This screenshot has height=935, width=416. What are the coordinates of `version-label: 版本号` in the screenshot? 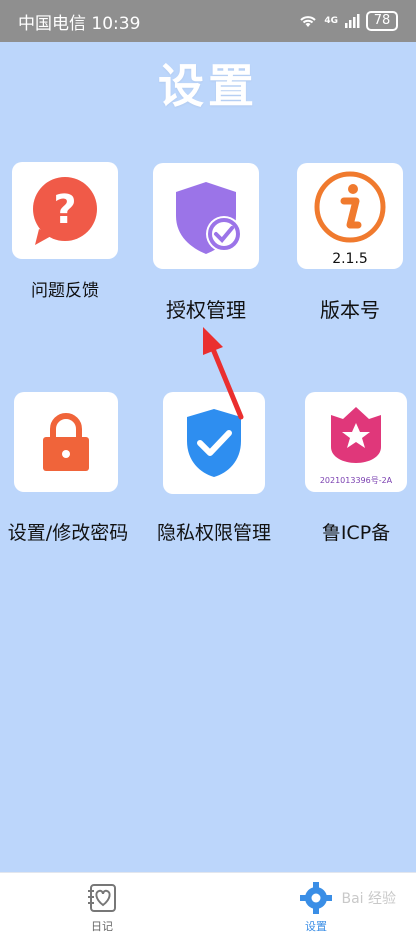 It's located at (350, 310).